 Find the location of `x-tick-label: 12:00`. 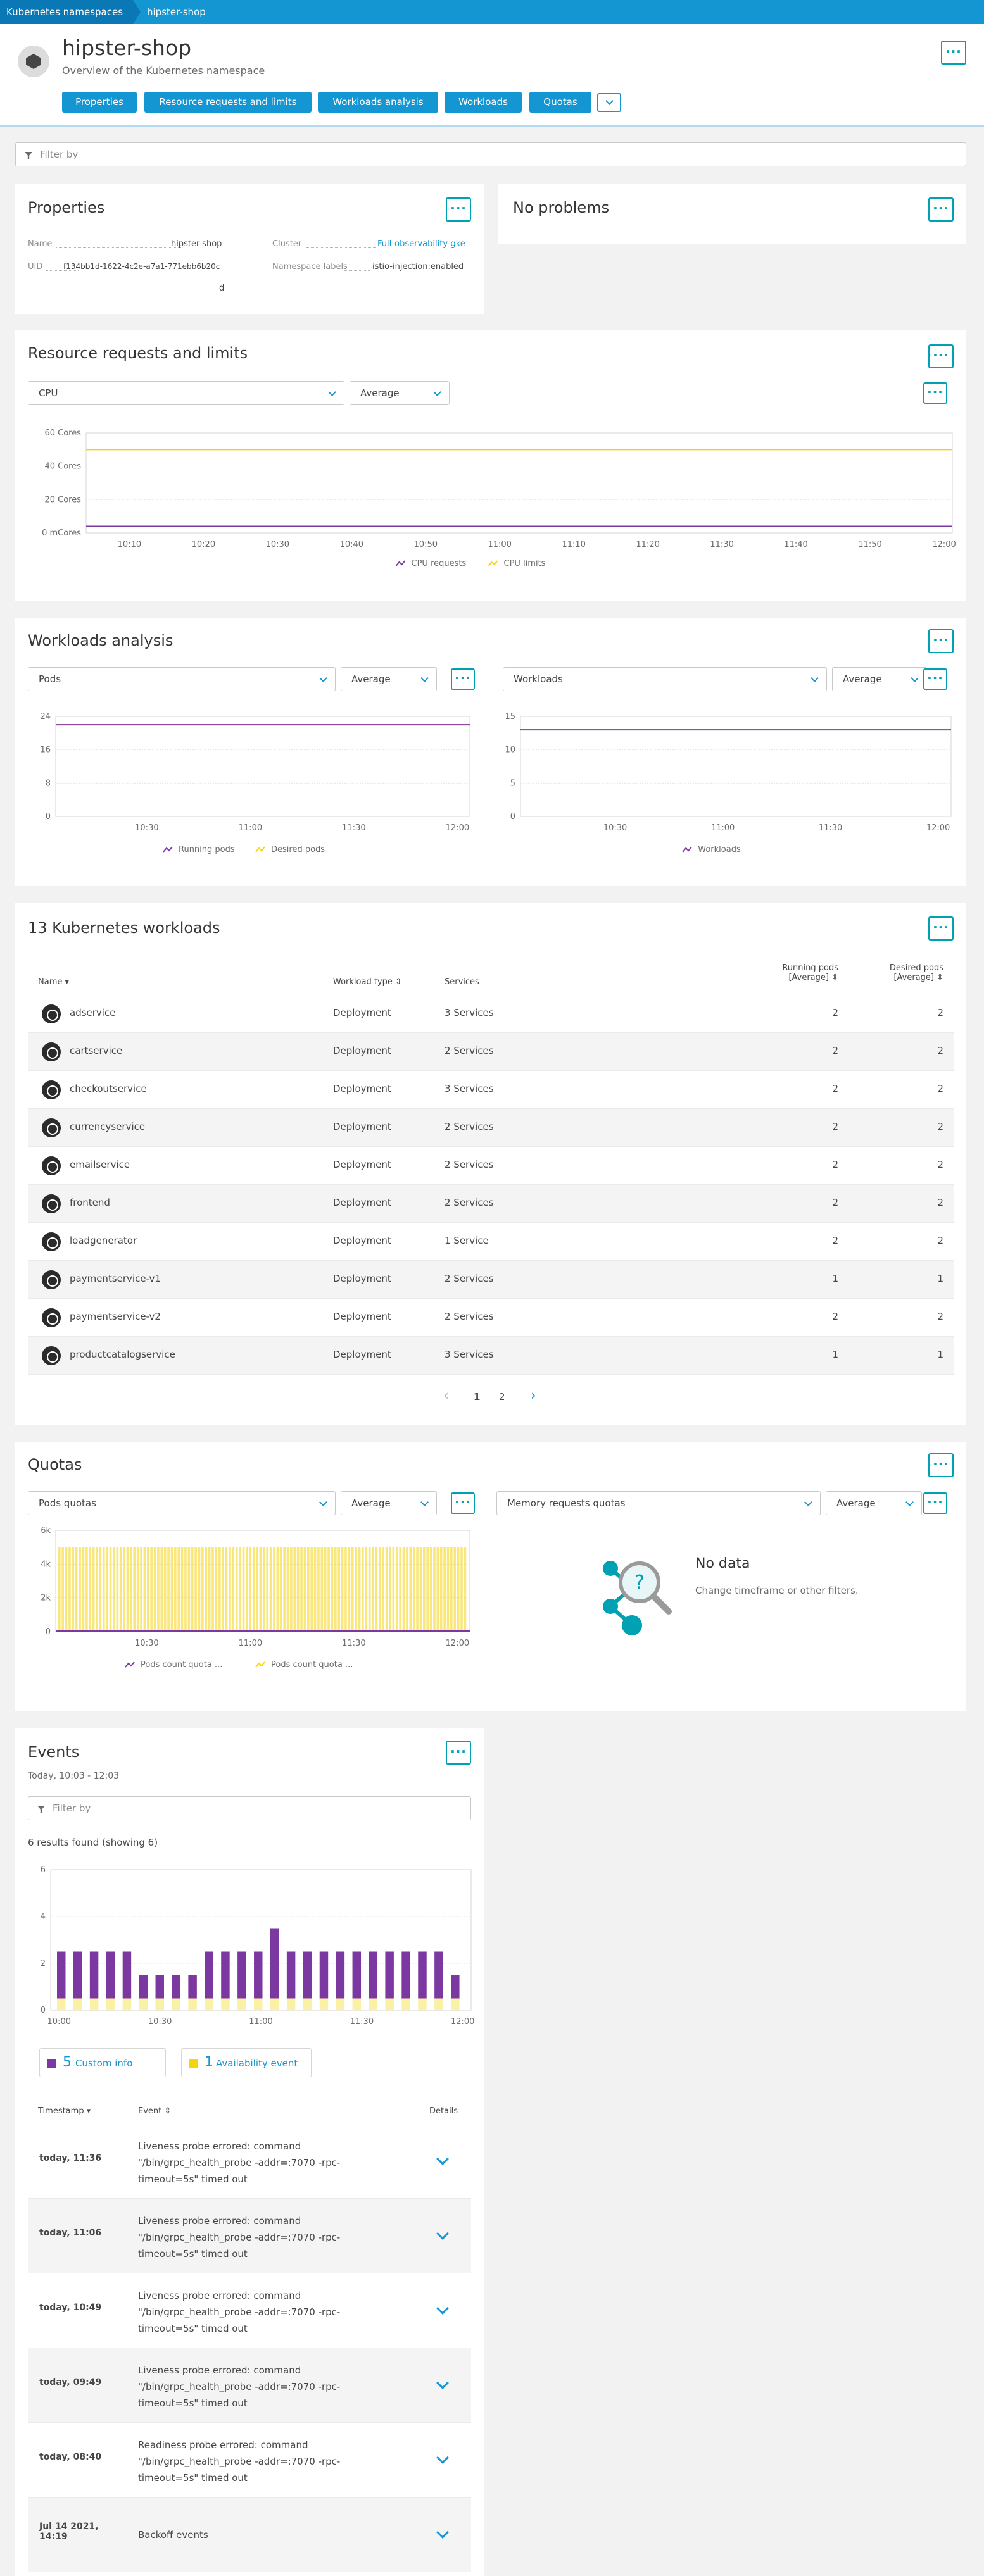

x-tick-label: 12:00 is located at coordinates (457, 1643).